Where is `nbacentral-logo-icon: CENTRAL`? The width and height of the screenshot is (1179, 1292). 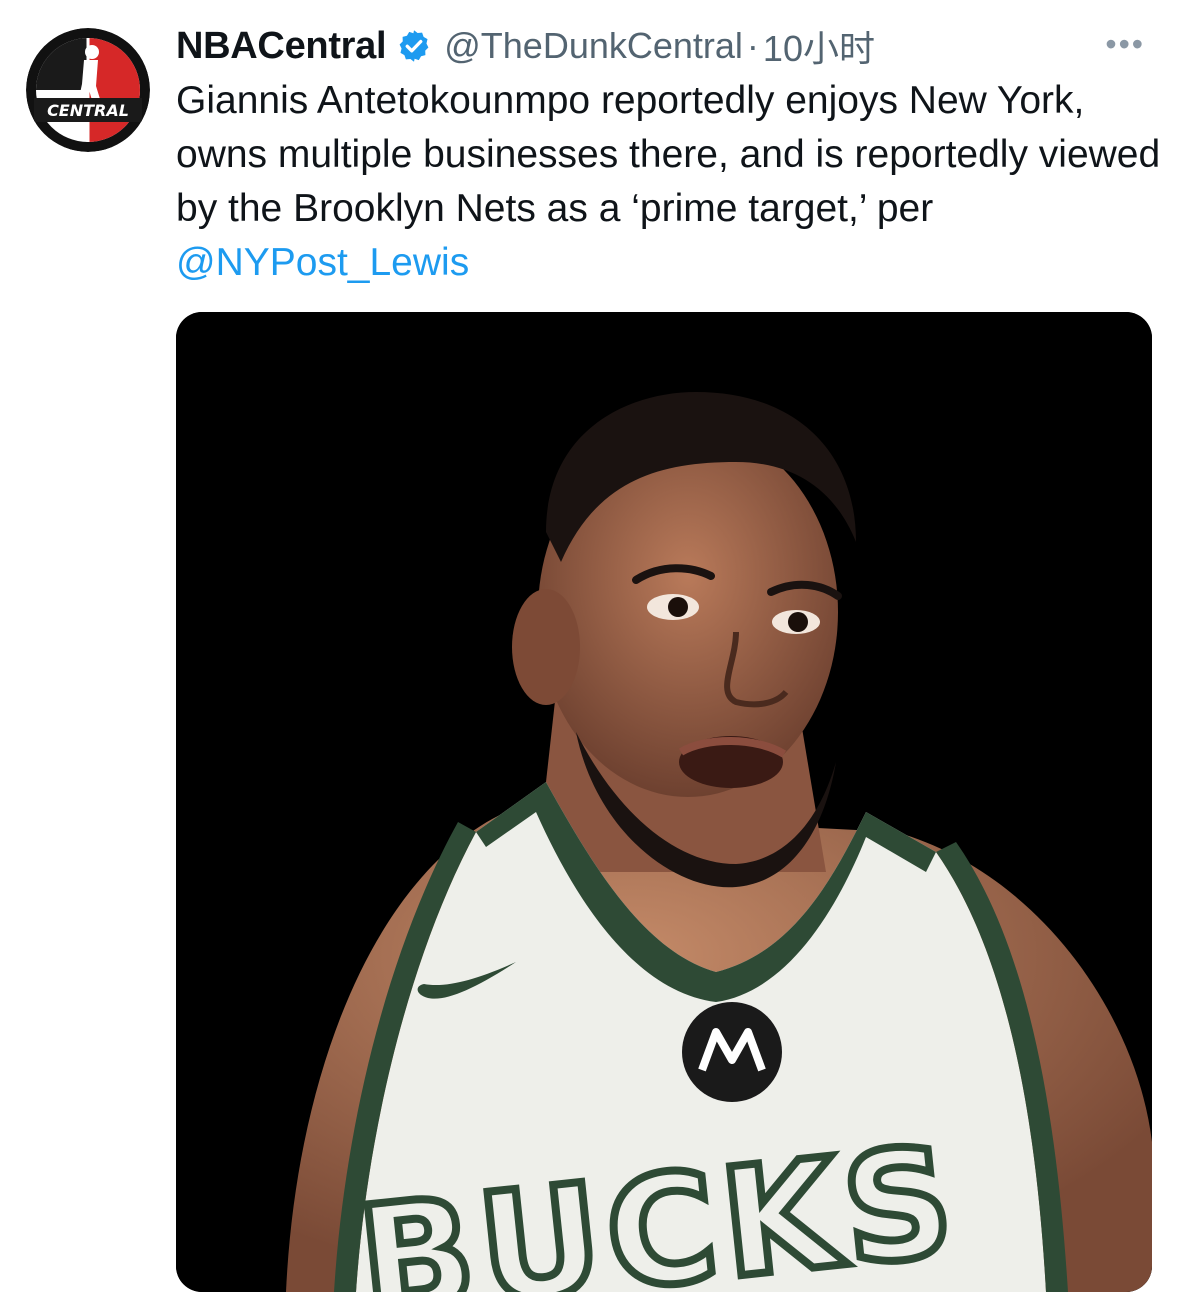
nbacentral-logo-icon: CENTRAL is located at coordinates (88, 90).